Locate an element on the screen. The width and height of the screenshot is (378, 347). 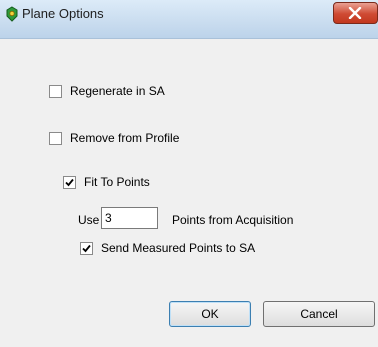
window-title: Plane Options is located at coordinates (63, 13).